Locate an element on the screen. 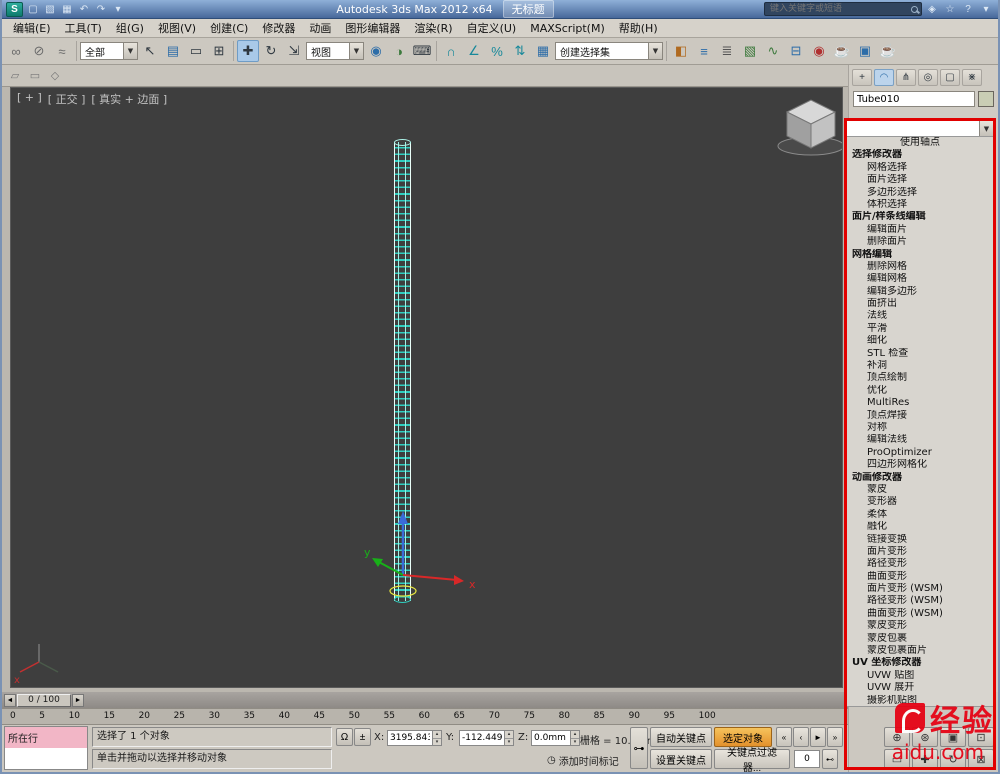 The height and width of the screenshot is (774, 1000). gizmo-x-axis is located at coordinates (430, 577).